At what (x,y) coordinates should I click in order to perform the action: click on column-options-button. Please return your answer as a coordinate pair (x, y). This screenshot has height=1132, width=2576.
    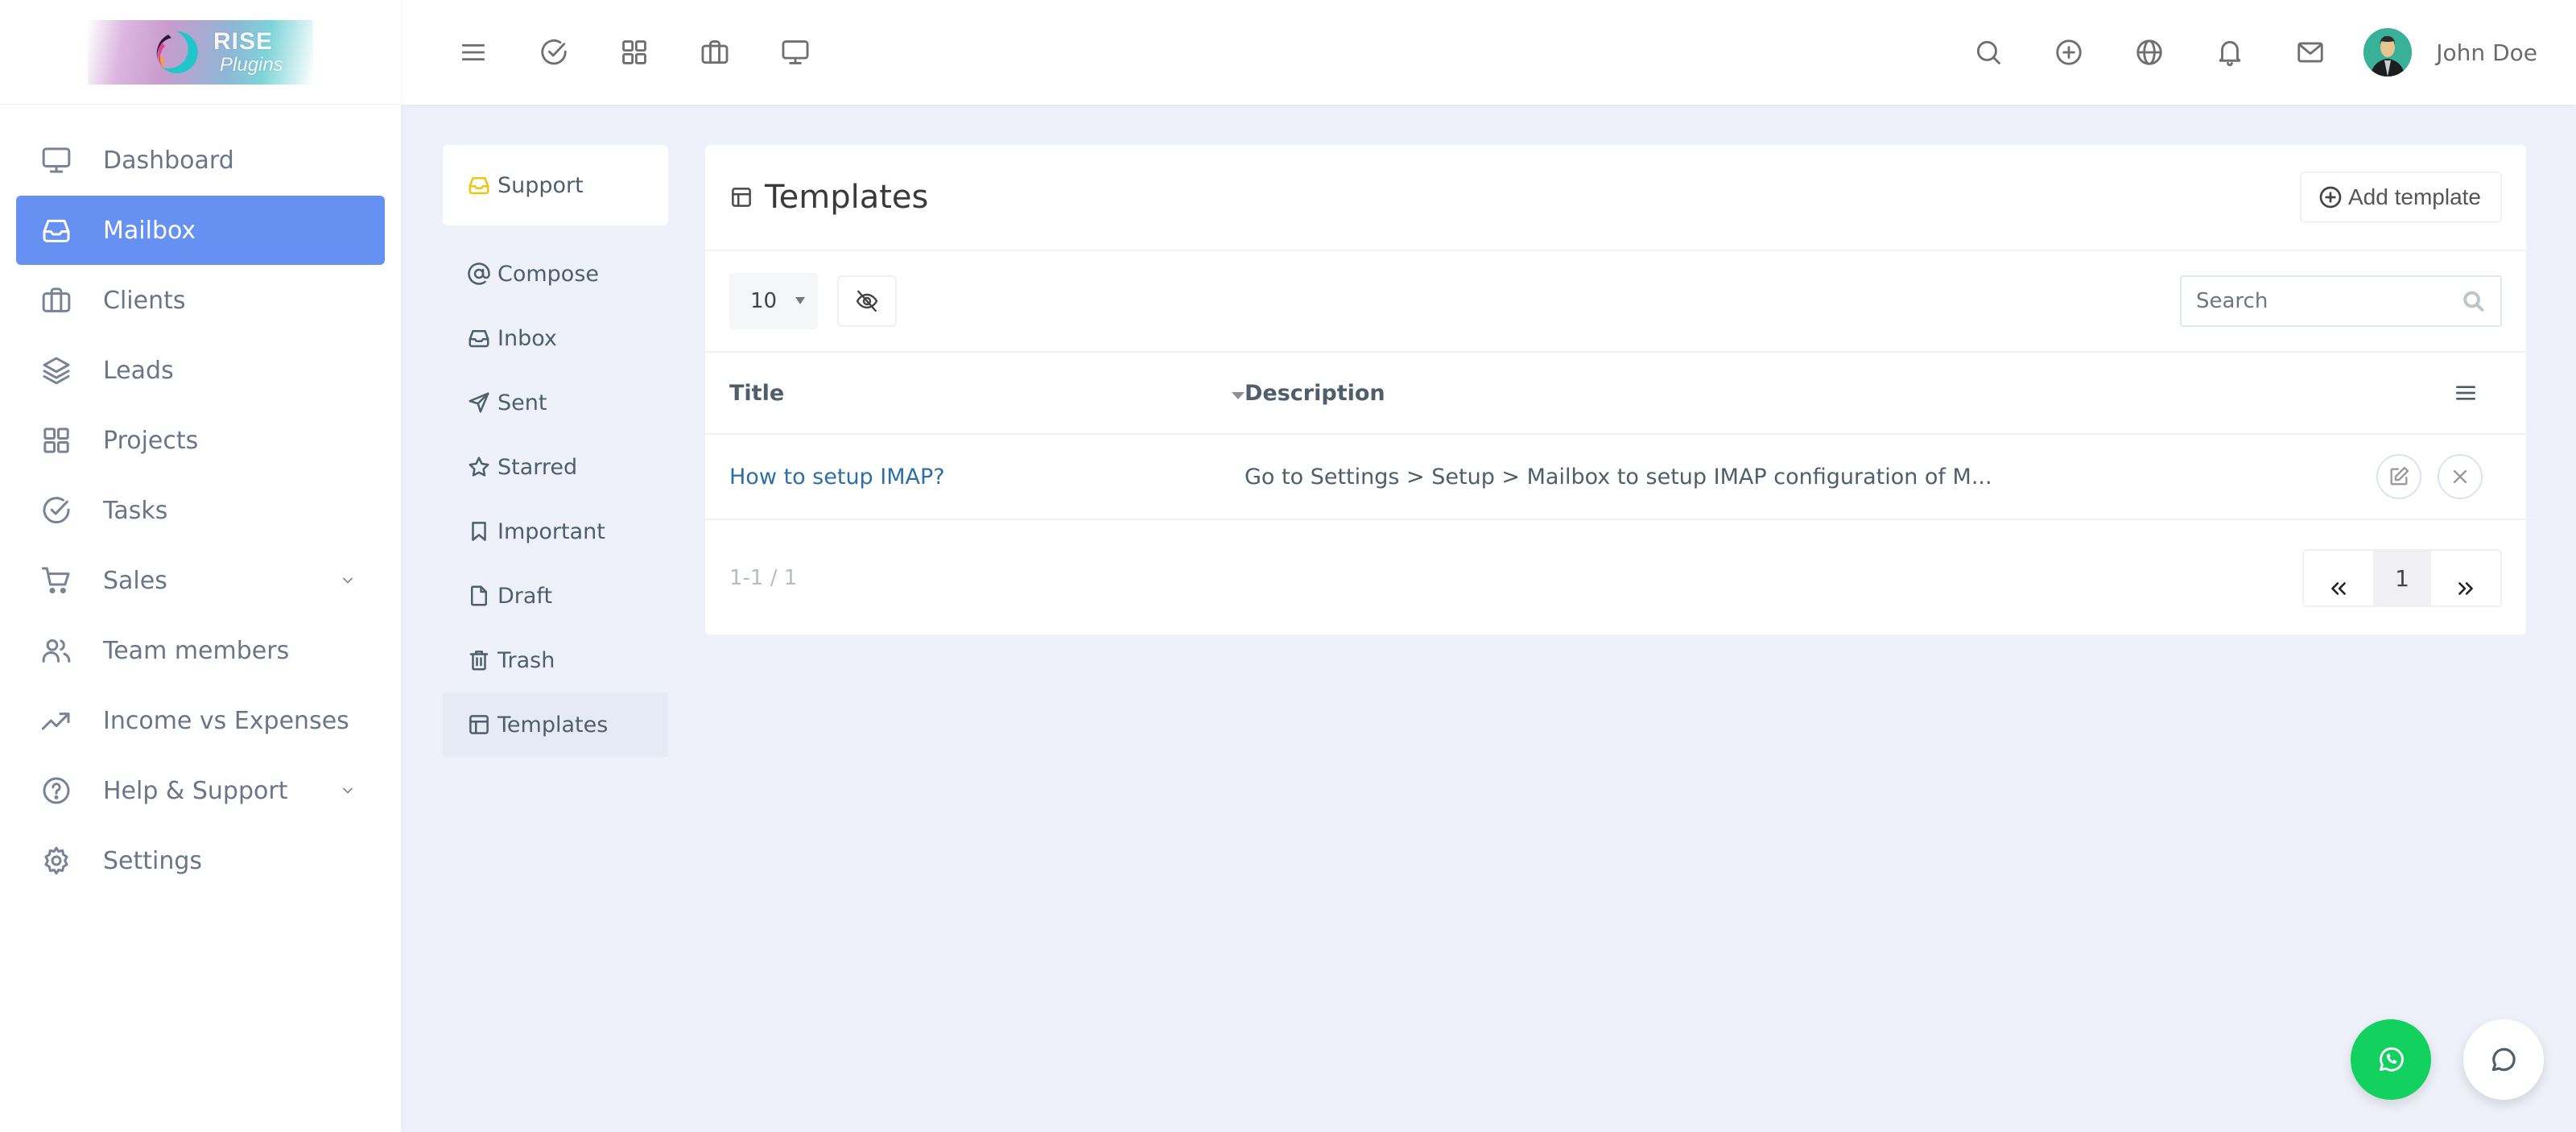
    Looking at the image, I should click on (2465, 393).